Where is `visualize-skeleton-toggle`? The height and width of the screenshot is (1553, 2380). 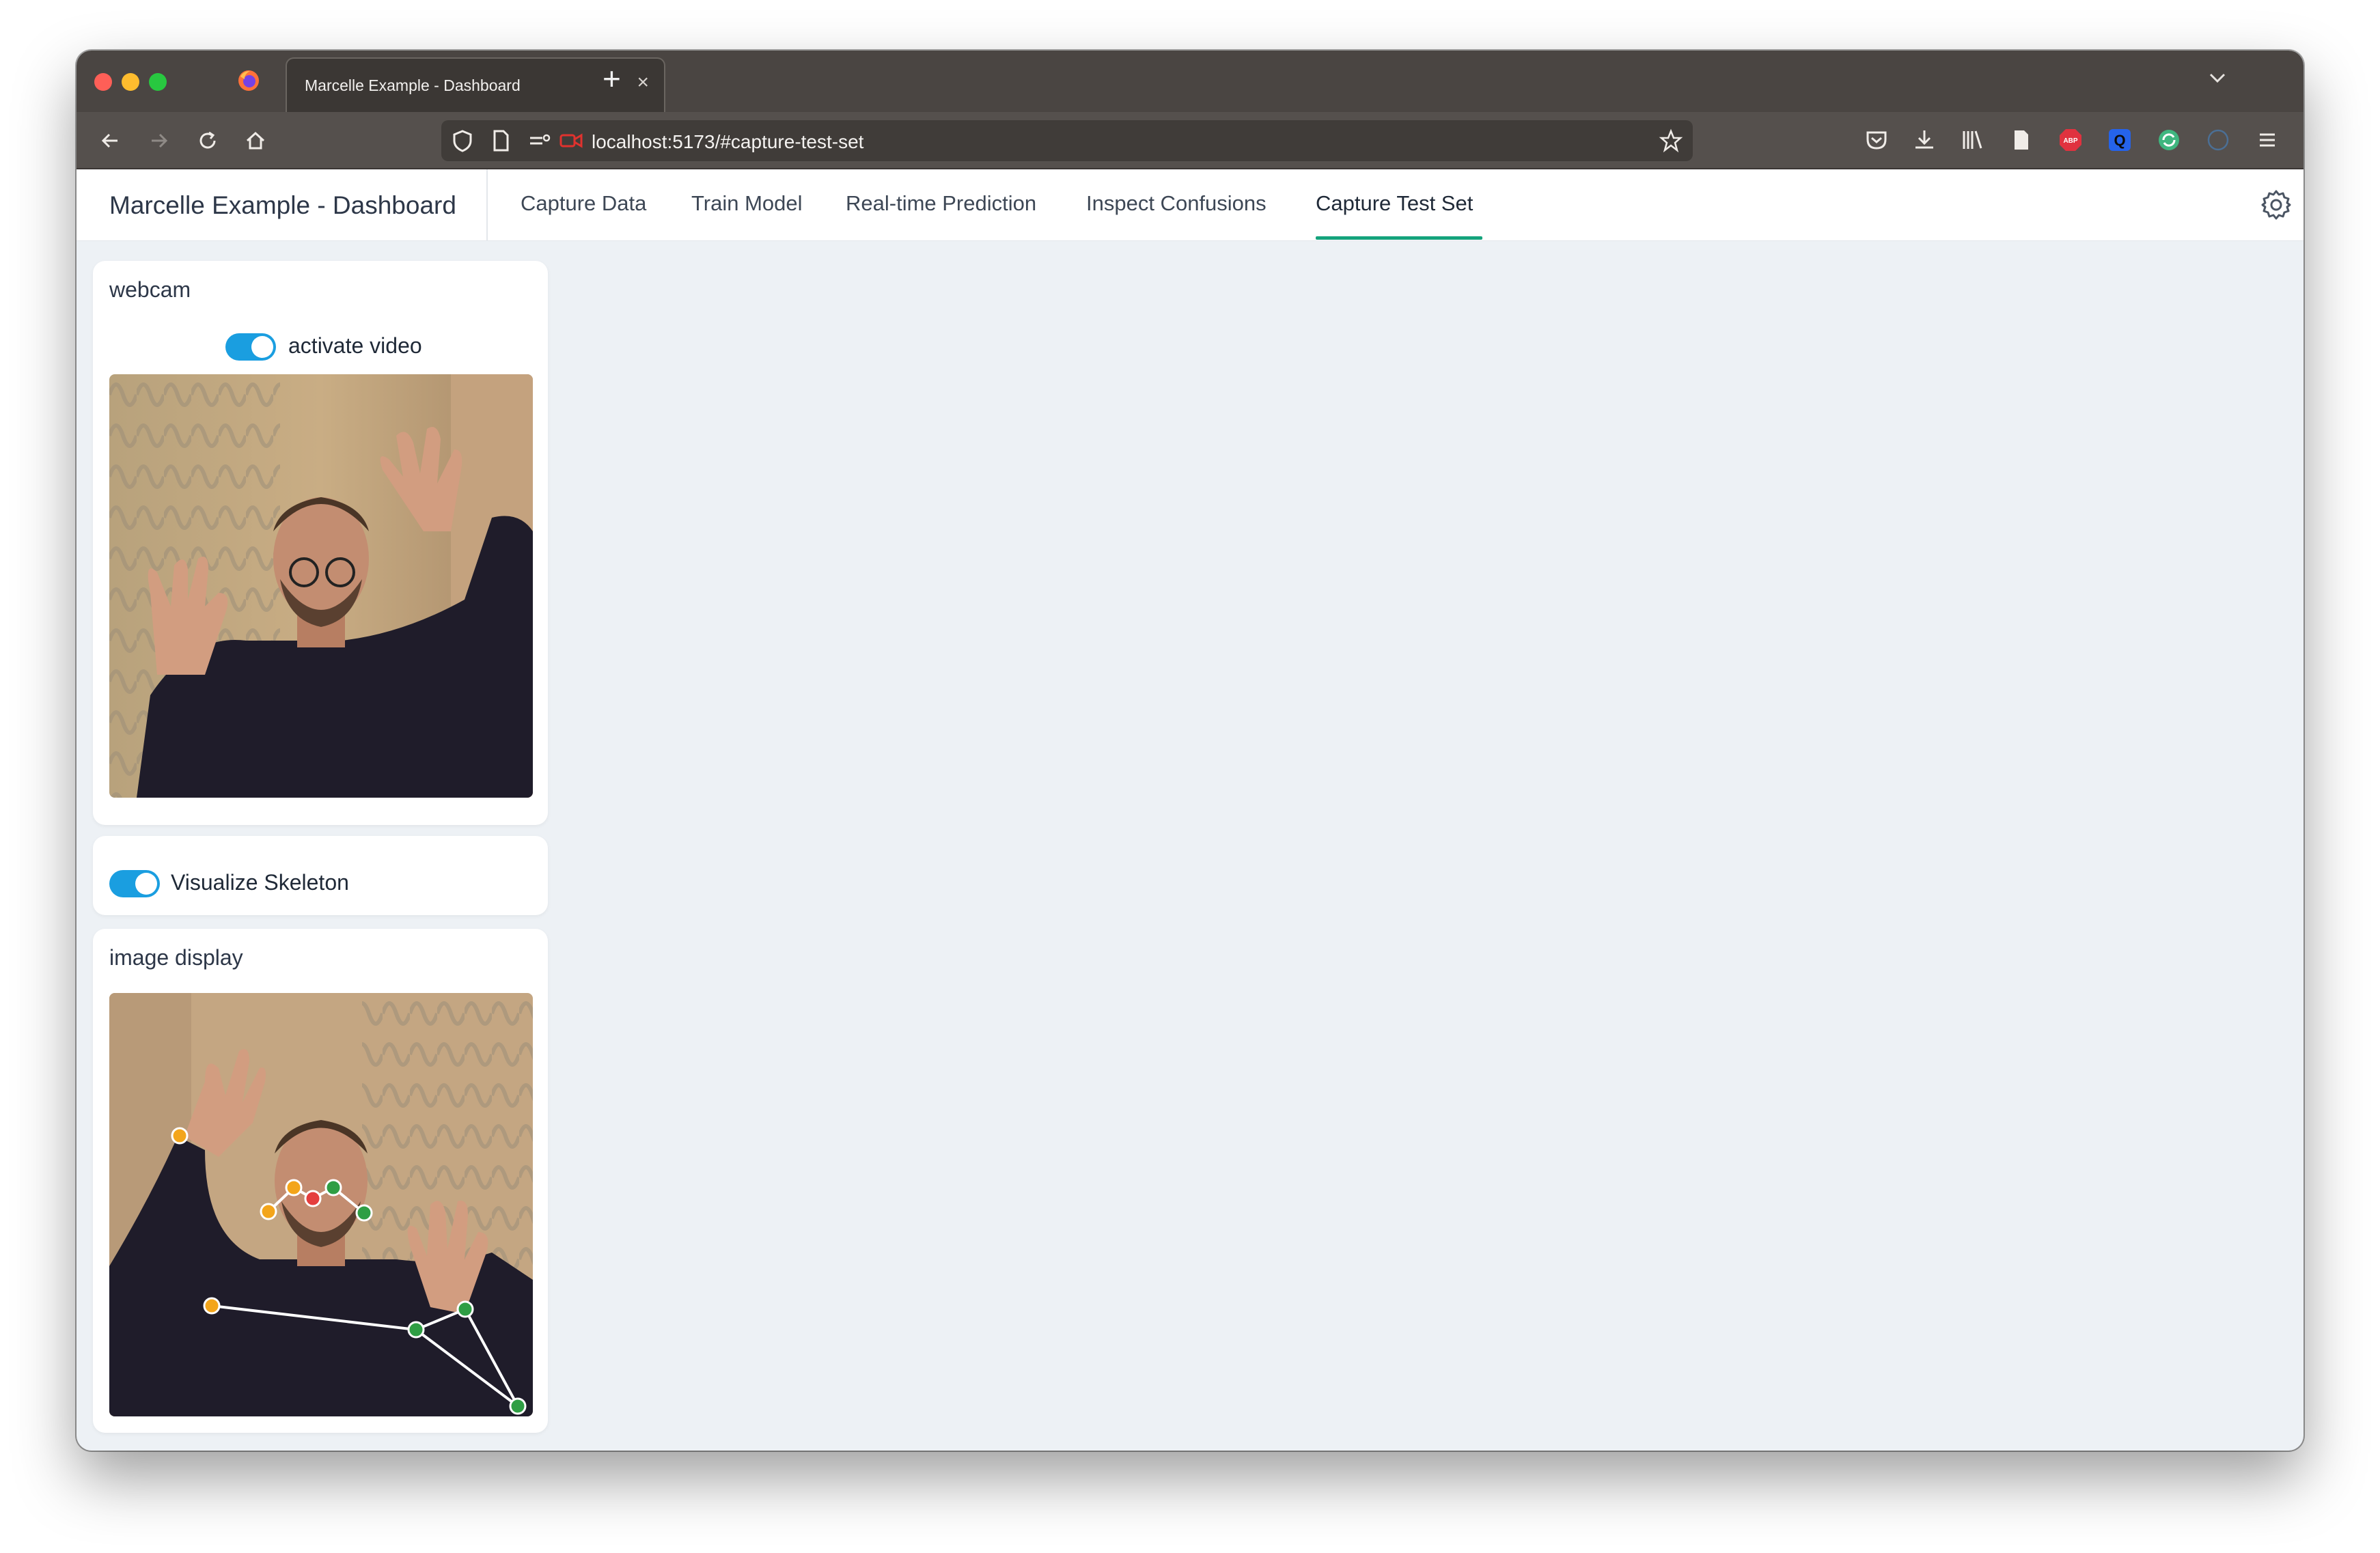
visualize-skeleton-toggle is located at coordinates (134, 883).